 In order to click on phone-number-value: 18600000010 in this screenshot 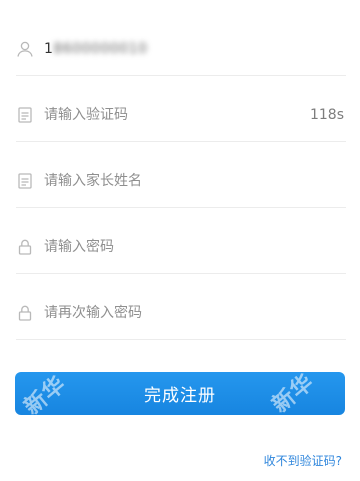, I will do `click(195, 49)`.